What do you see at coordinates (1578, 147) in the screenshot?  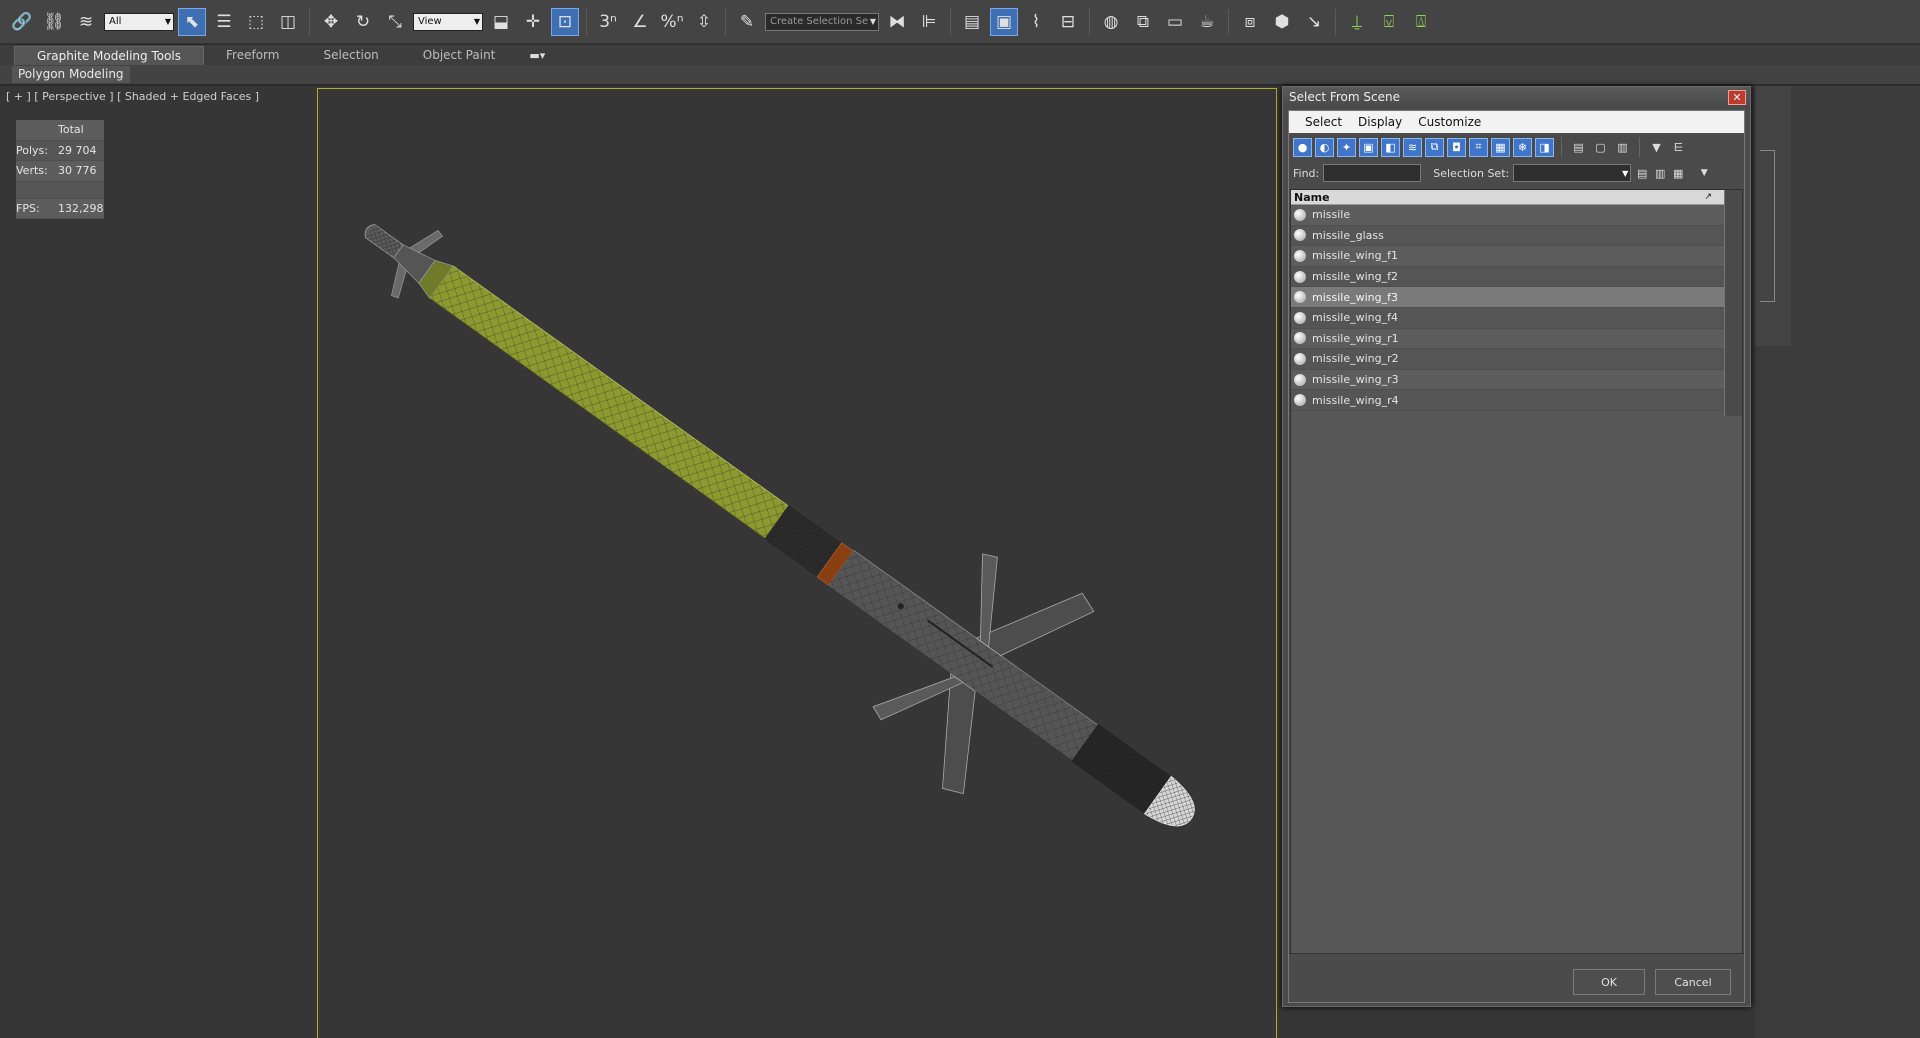 I see `select-all-icon: ▤` at bounding box center [1578, 147].